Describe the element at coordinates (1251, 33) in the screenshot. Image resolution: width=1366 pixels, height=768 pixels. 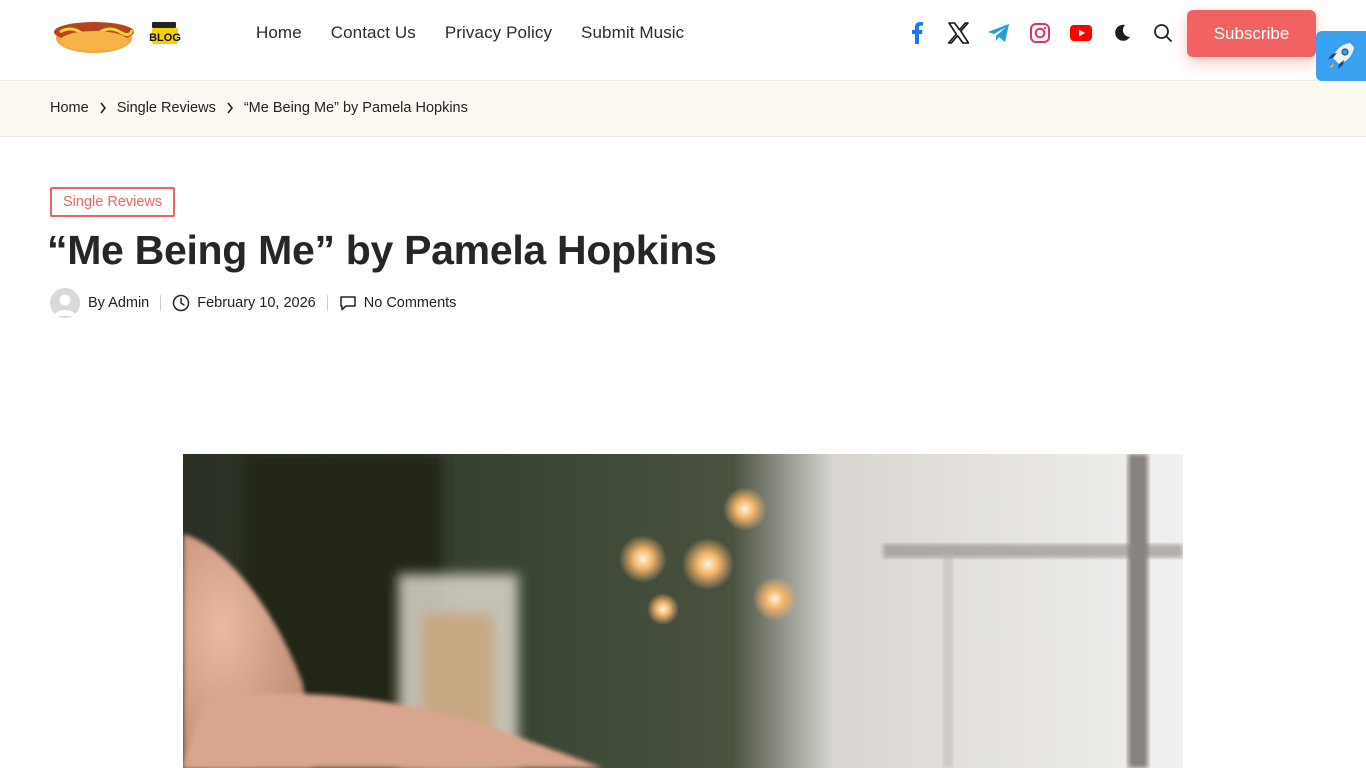
I see `subscribe-button: Subscribe` at that location.